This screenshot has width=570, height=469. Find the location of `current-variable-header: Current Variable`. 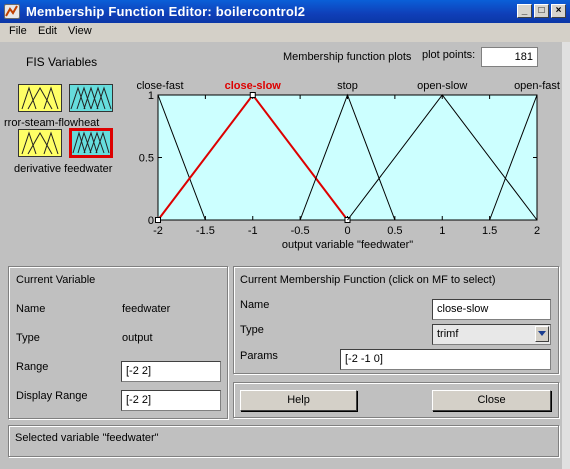

current-variable-header: Current Variable is located at coordinates (56, 280).